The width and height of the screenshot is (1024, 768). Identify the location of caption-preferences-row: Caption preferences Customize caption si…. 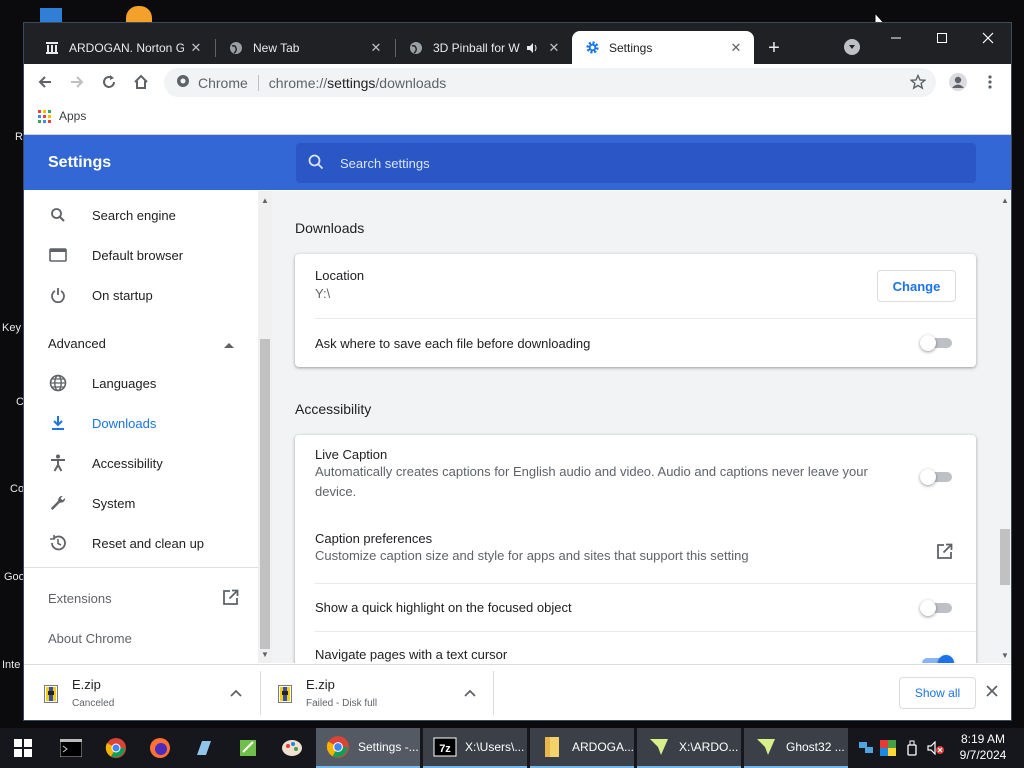
(635, 548).